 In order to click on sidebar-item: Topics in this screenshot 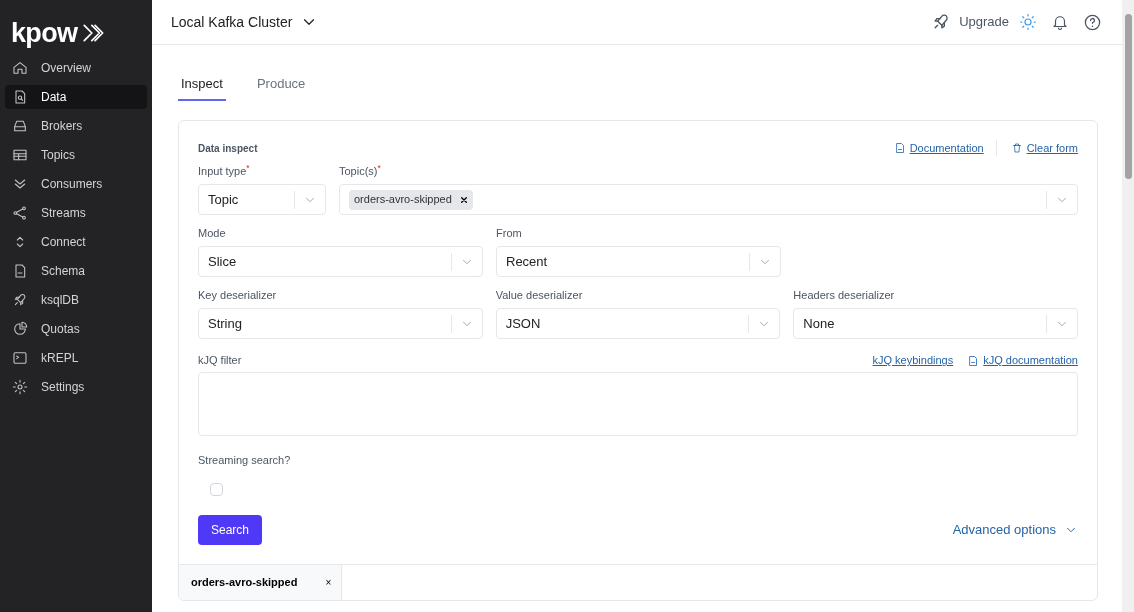, I will do `click(76, 155)`.